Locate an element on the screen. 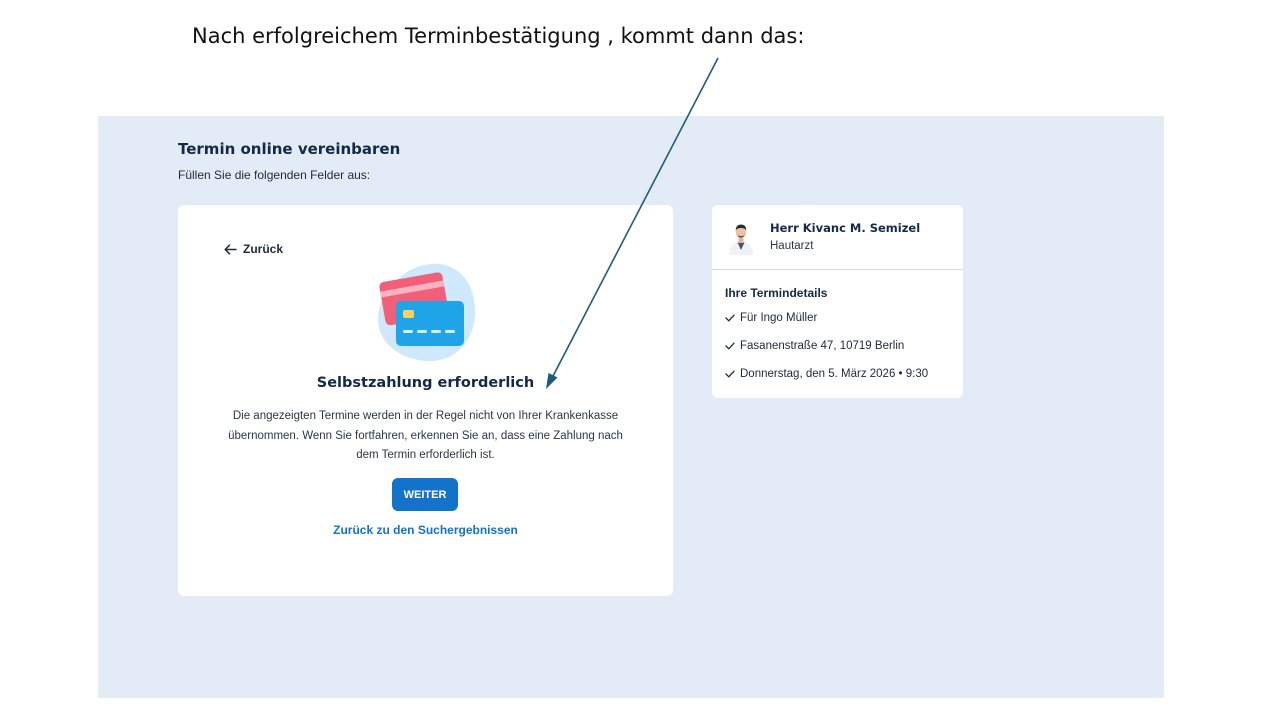  detail-text: Donnerstag, den 5. März 2026 • 9:30 is located at coordinates (834, 374).